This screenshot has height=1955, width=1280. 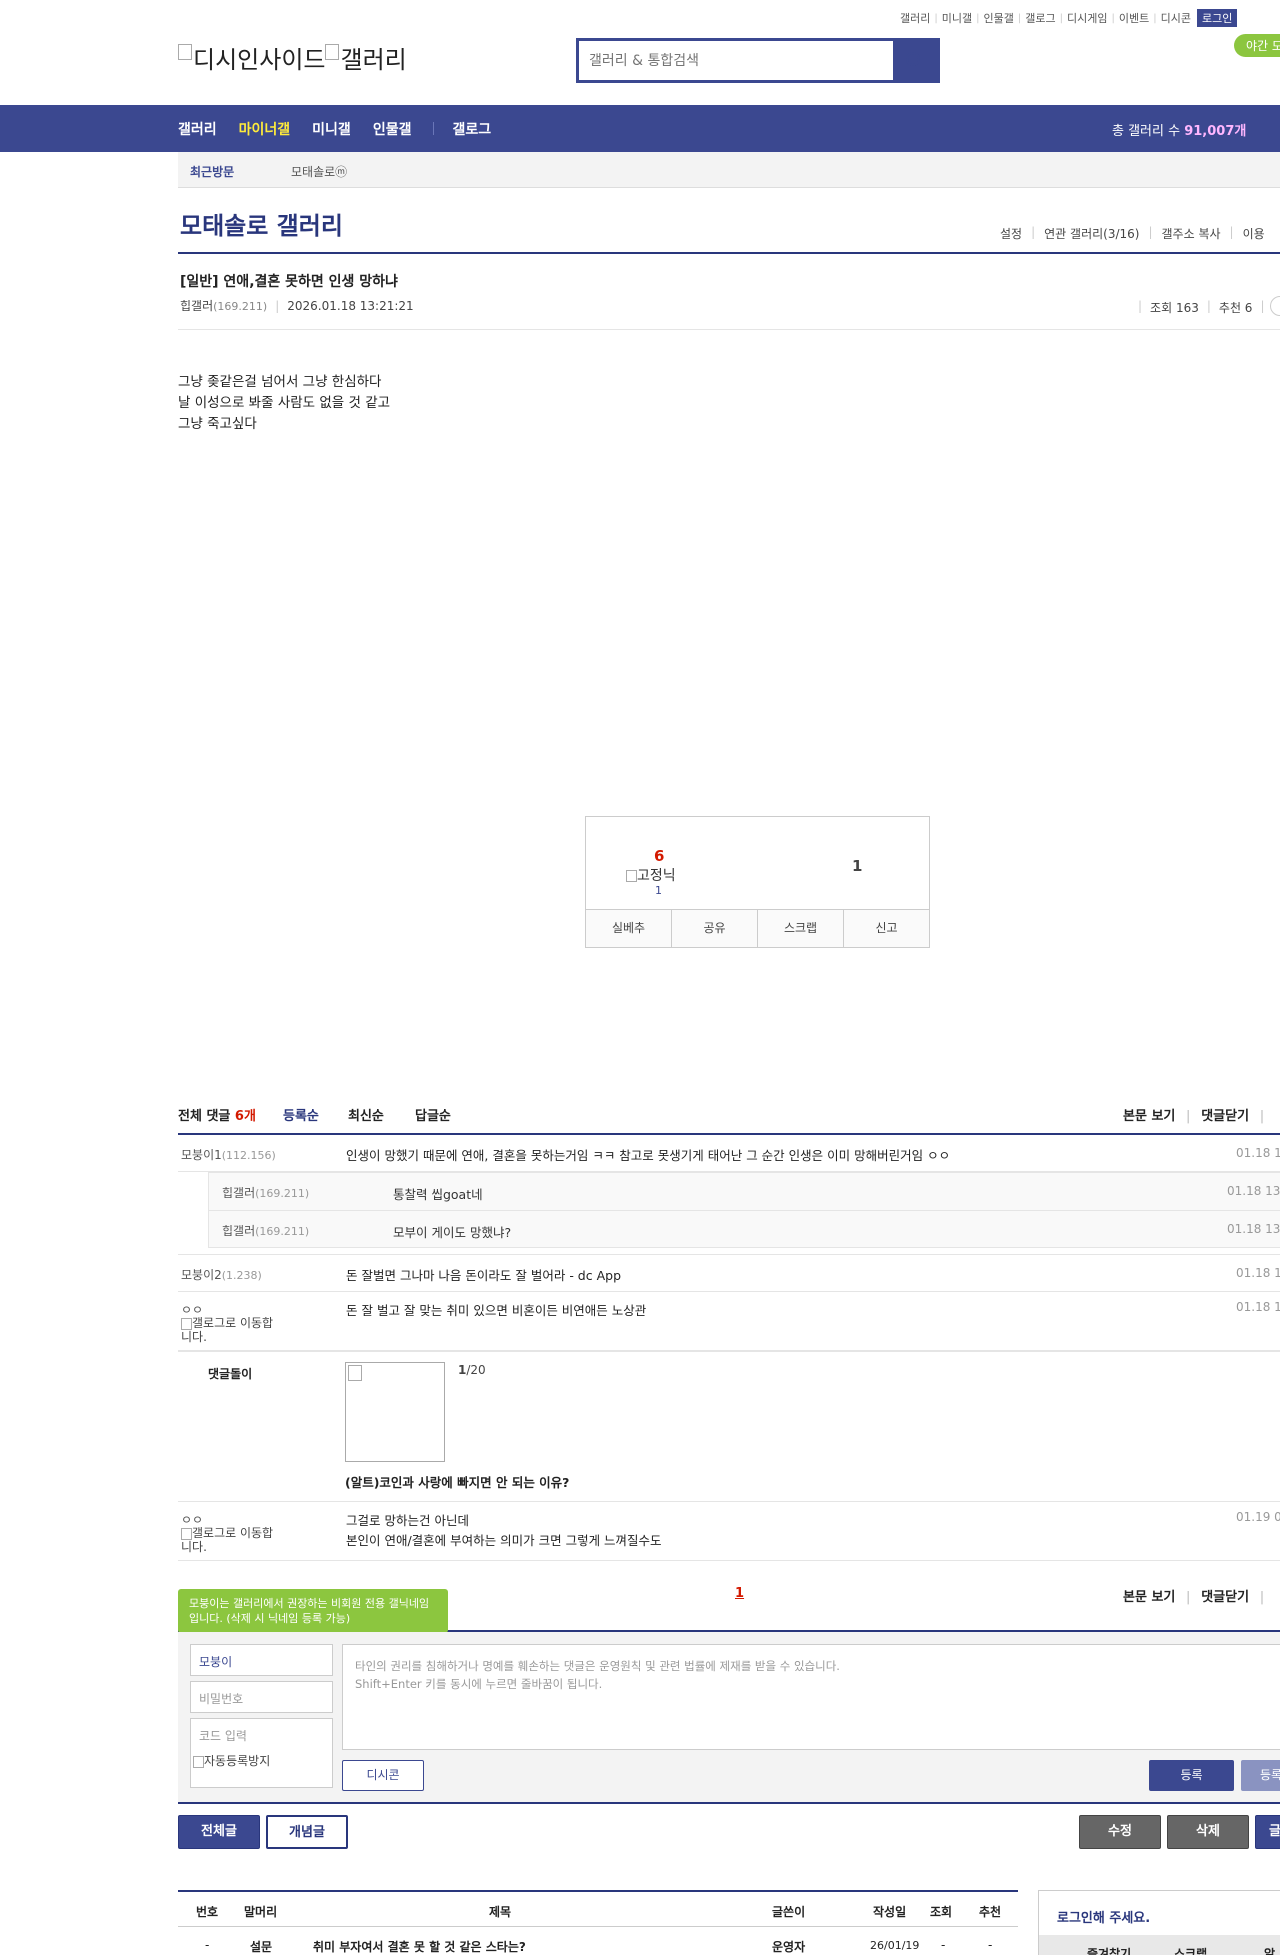 What do you see at coordinates (261, 1734) in the screenshot?
I see `captcha-code-input: 코드 입력` at bounding box center [261, 1734].